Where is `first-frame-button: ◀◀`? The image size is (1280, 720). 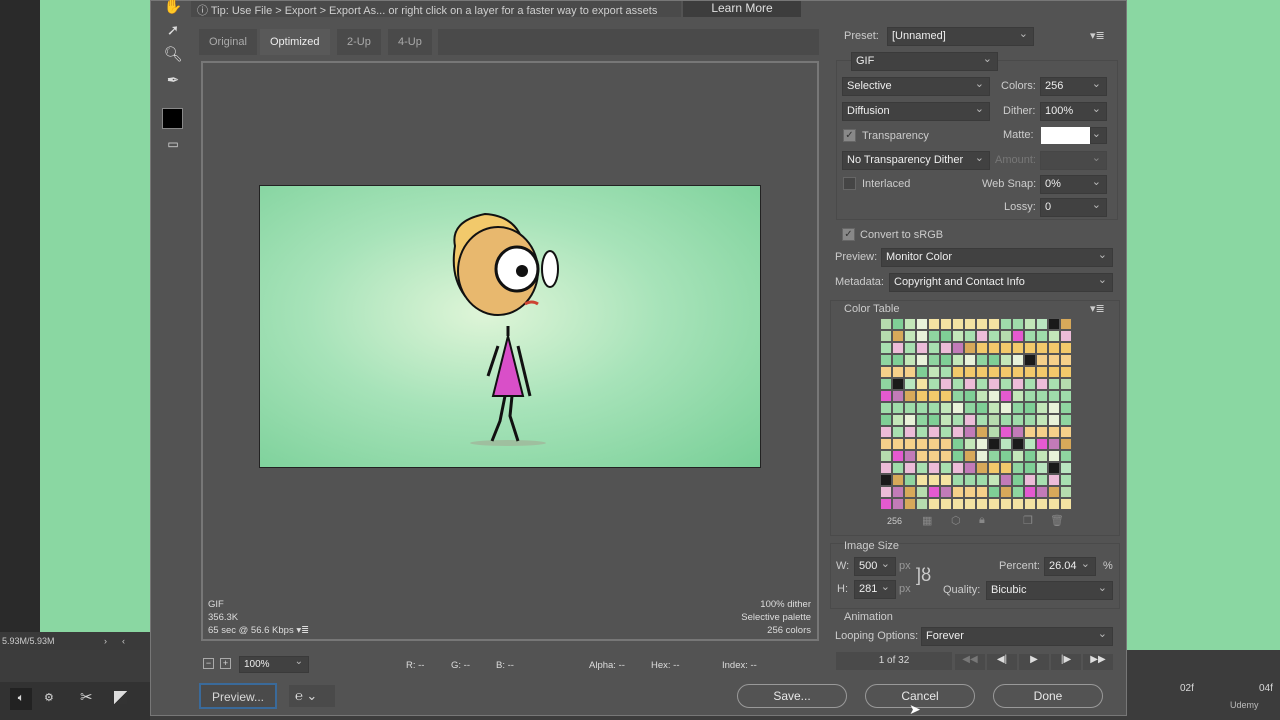
first-frame-button: ◀◀ is located at coordinates (970, 662).